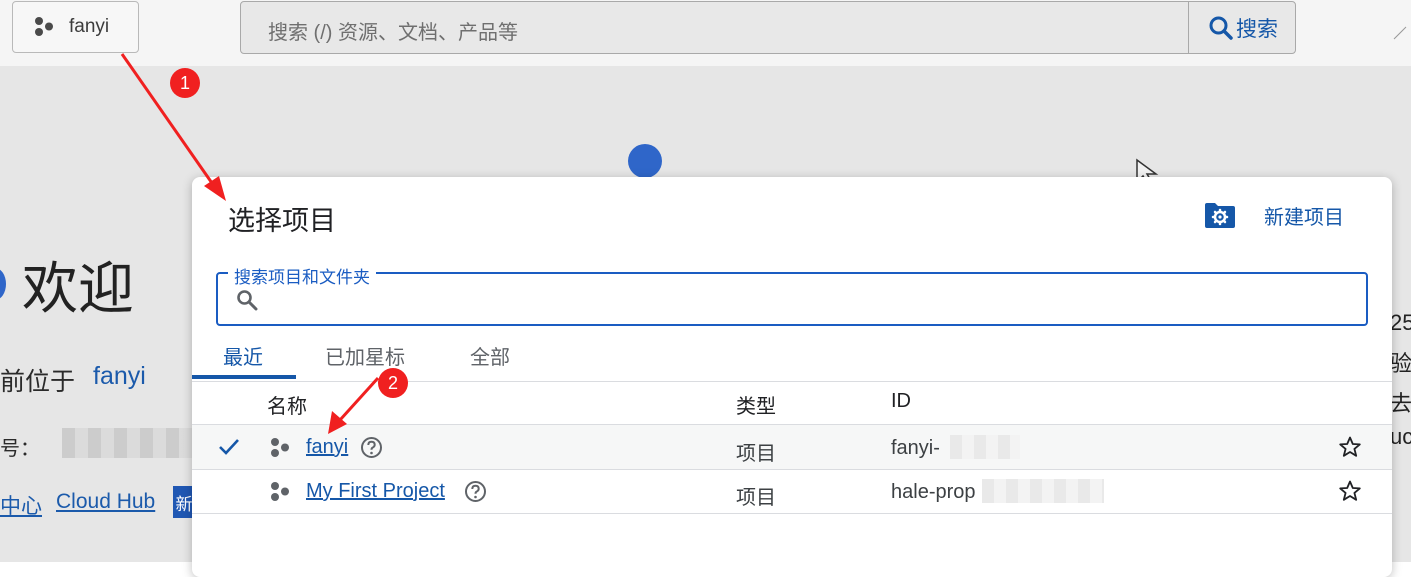 Image resolution: width=1411 pixels, height=577 pixels. I want to click on new-project-button: 新建项目, so click(1304, 215).